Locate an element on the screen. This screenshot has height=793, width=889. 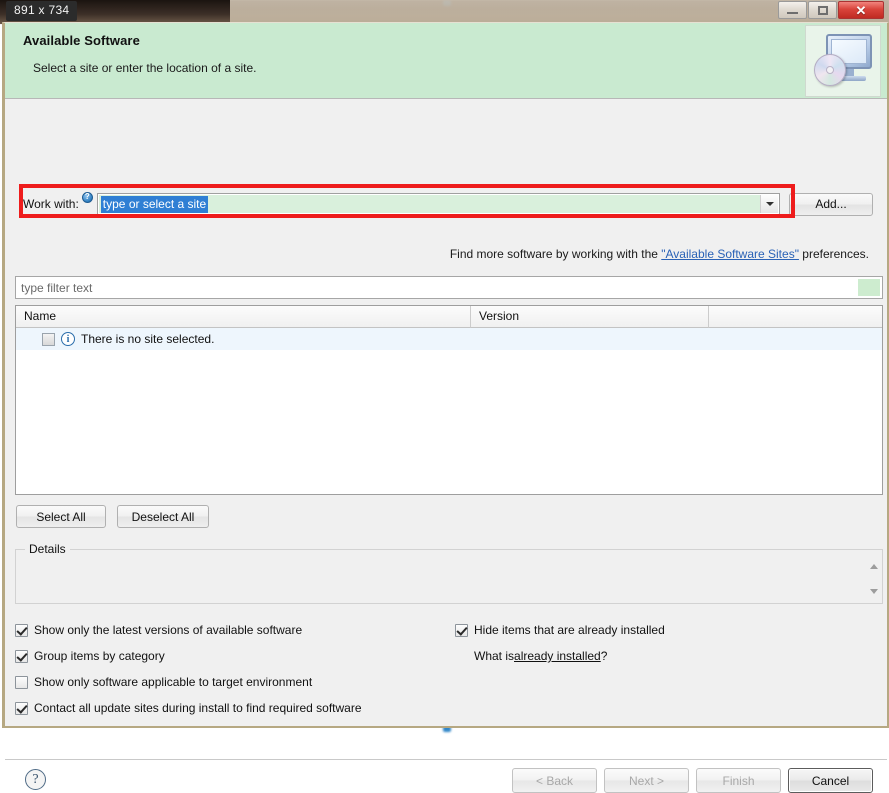
details-group: Details is located at coordinates (449, 573).